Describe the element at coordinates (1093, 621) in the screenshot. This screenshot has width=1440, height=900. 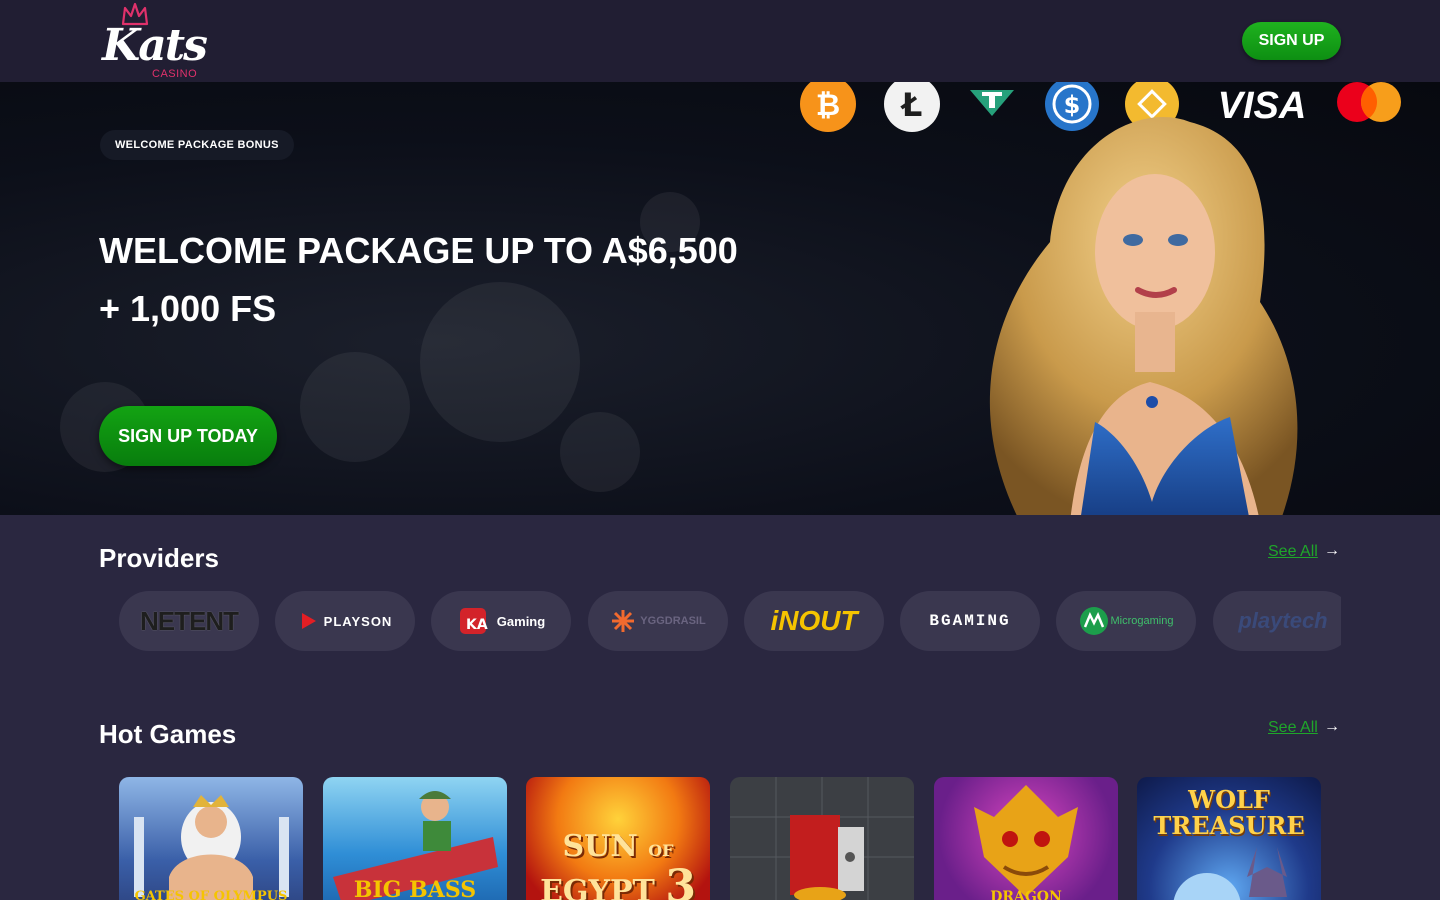
I see `microgaming-icon` at that location.